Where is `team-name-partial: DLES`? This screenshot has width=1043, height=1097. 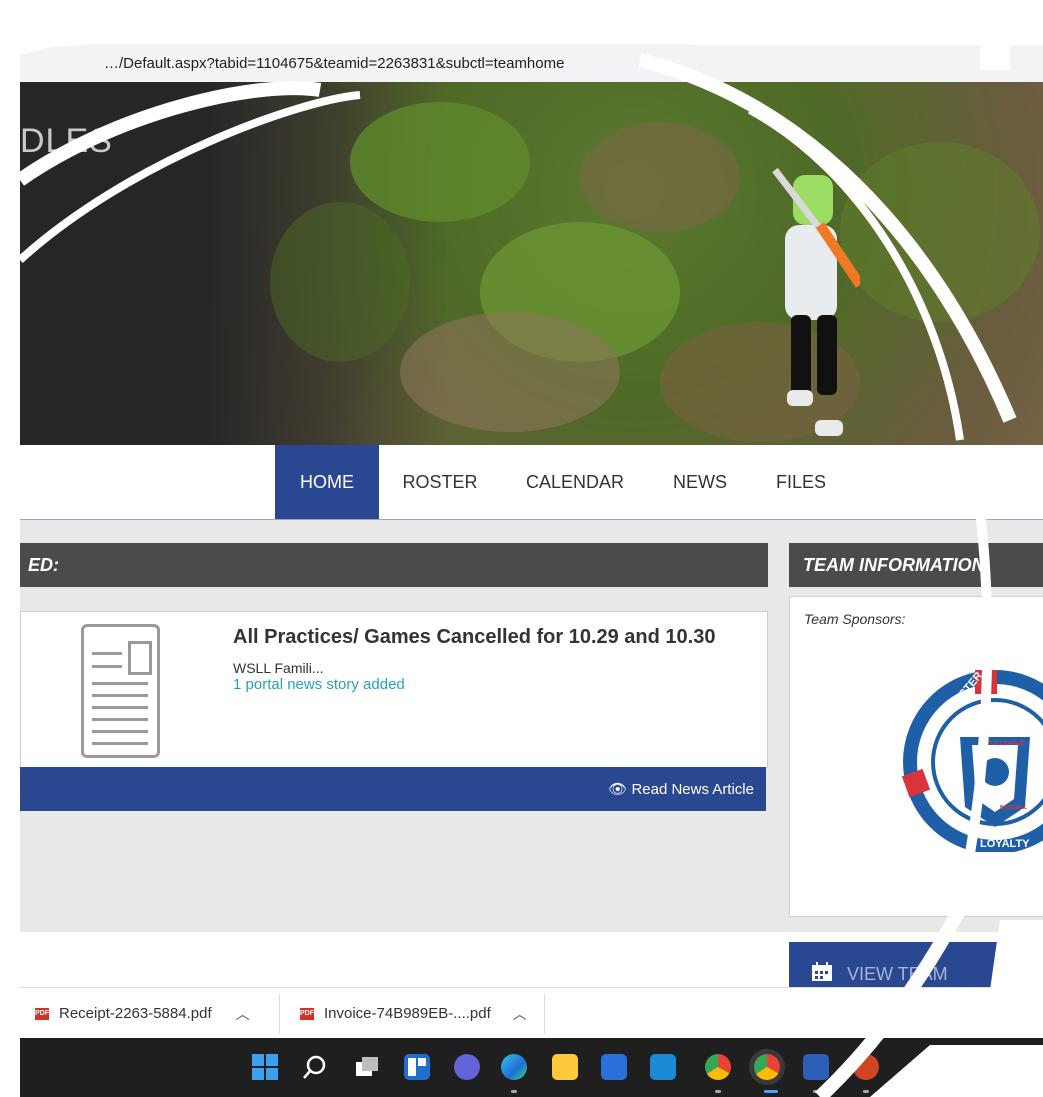
team-name-partial: DLES is located at coordinates (66, 141).